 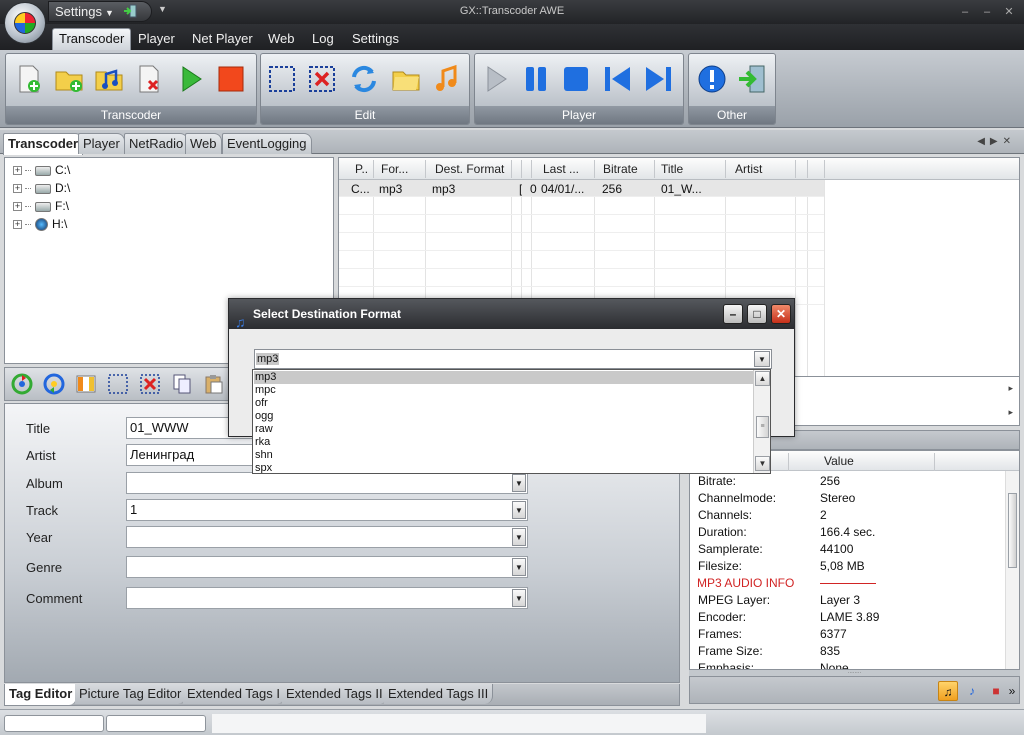 I want to click on album-field: ▼, so click(x=327, y=483).